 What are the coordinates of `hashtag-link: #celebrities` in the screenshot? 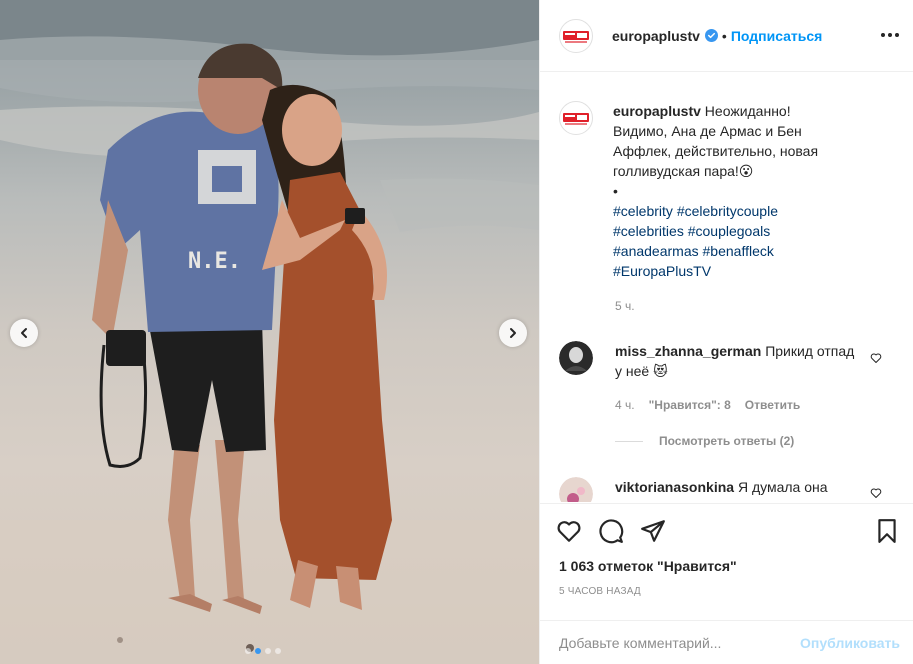 It's located at (648, 231).